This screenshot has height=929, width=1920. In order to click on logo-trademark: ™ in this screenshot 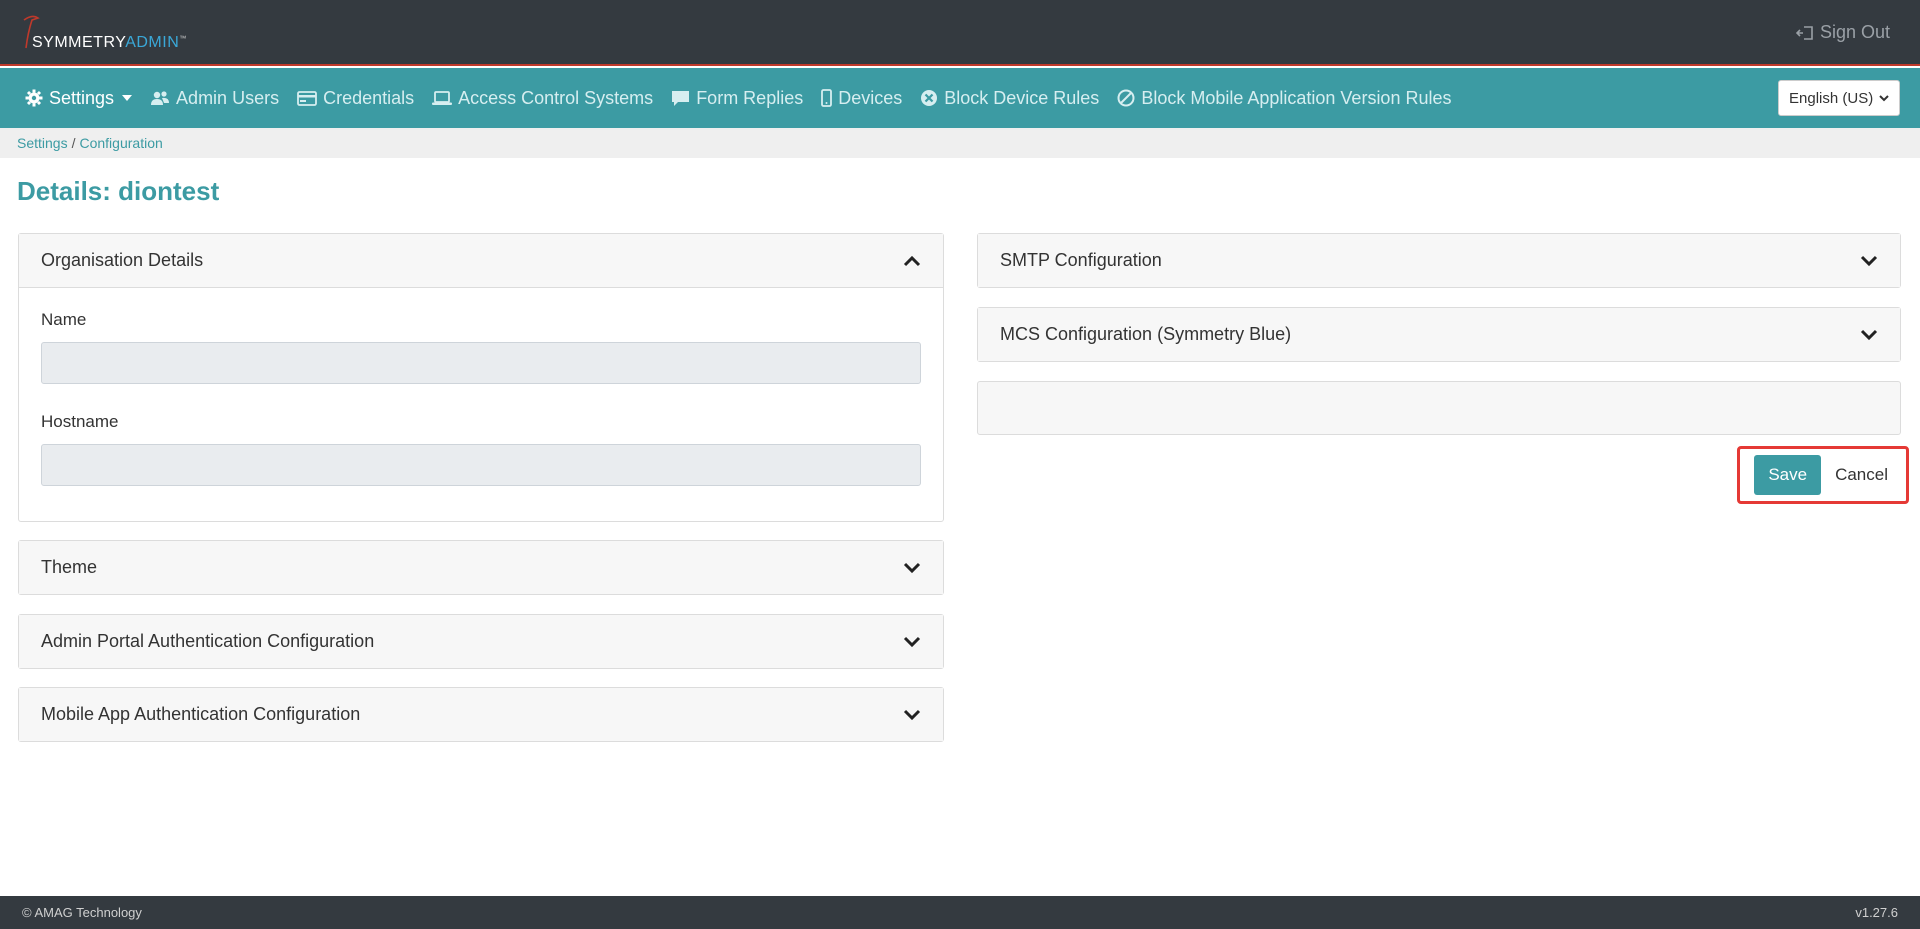, I will do `click(183, 39)`.